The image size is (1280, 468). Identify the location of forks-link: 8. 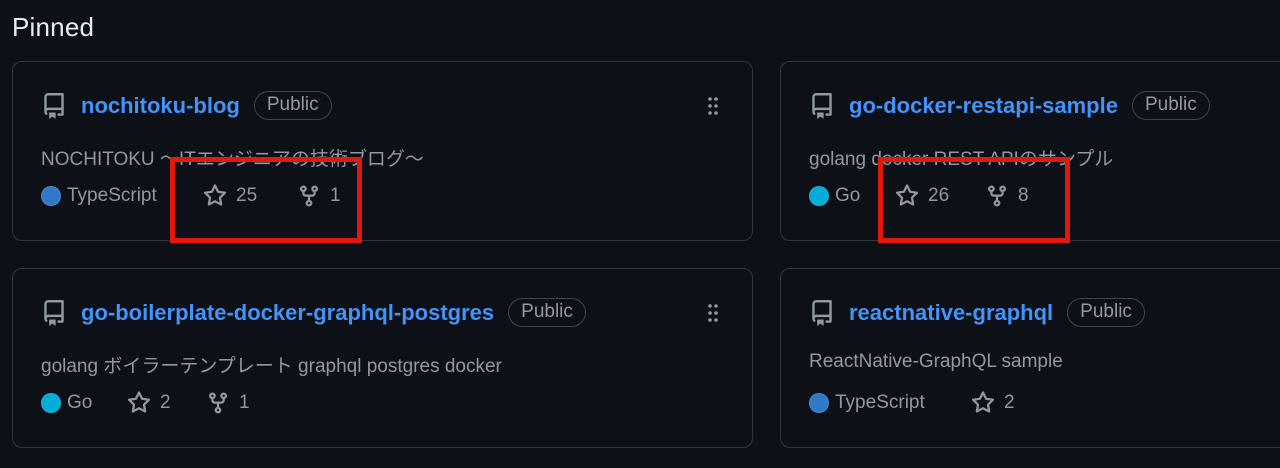
(1007, 196).